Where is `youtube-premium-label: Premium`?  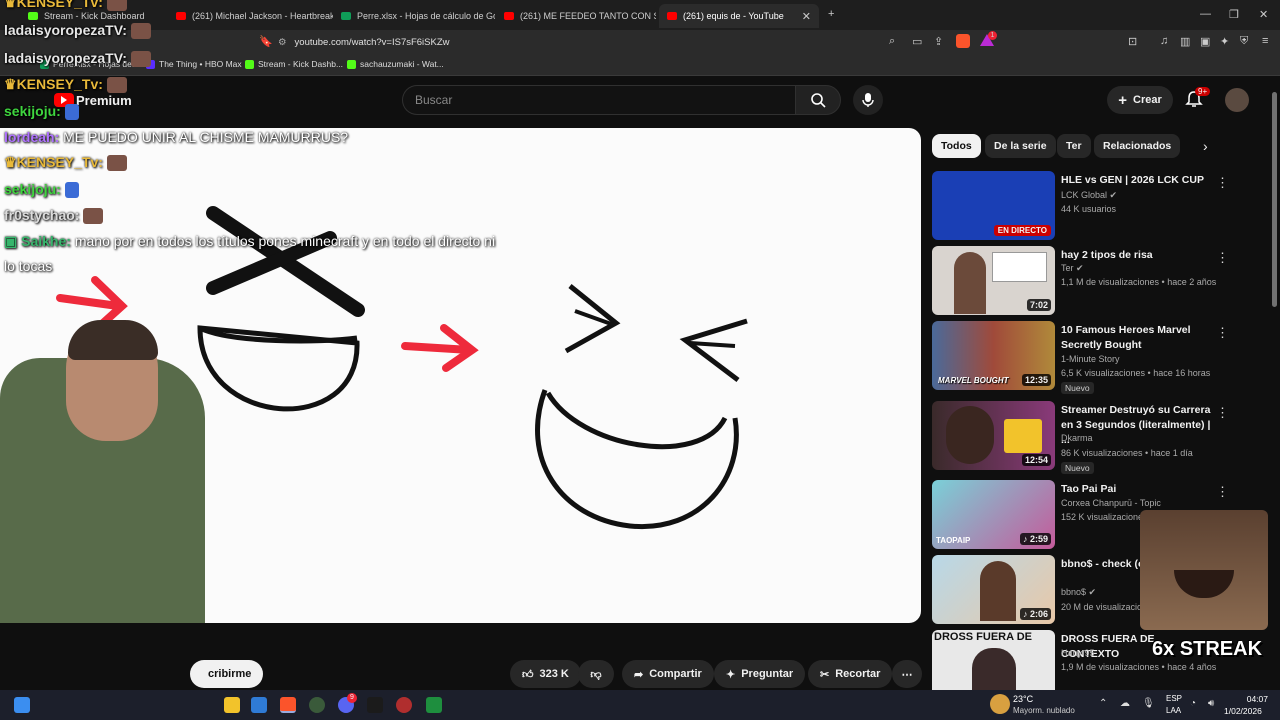
youtube-premium-label: Premium is located at coordinates (104, 100).